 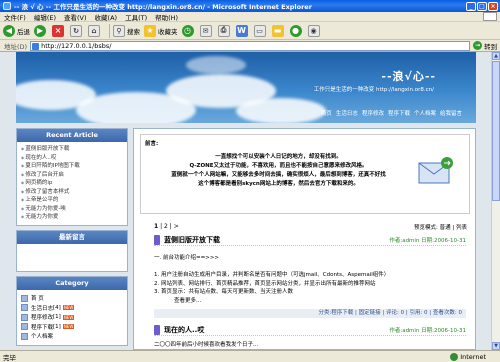 I want to click on preface-line: 这个博客都是看别skycn网站上的博客，然后去官方下载和来的。, so click(x=278, y=184).